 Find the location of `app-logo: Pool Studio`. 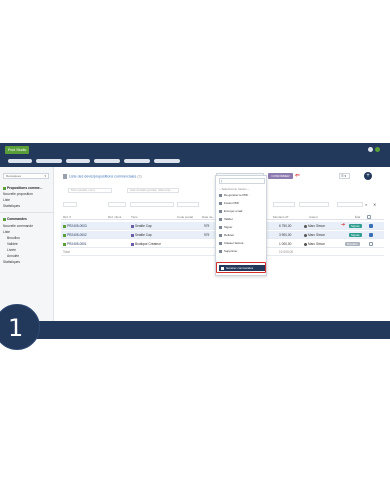

app-logo: Pool Studio is located at coordinates (17, 150).